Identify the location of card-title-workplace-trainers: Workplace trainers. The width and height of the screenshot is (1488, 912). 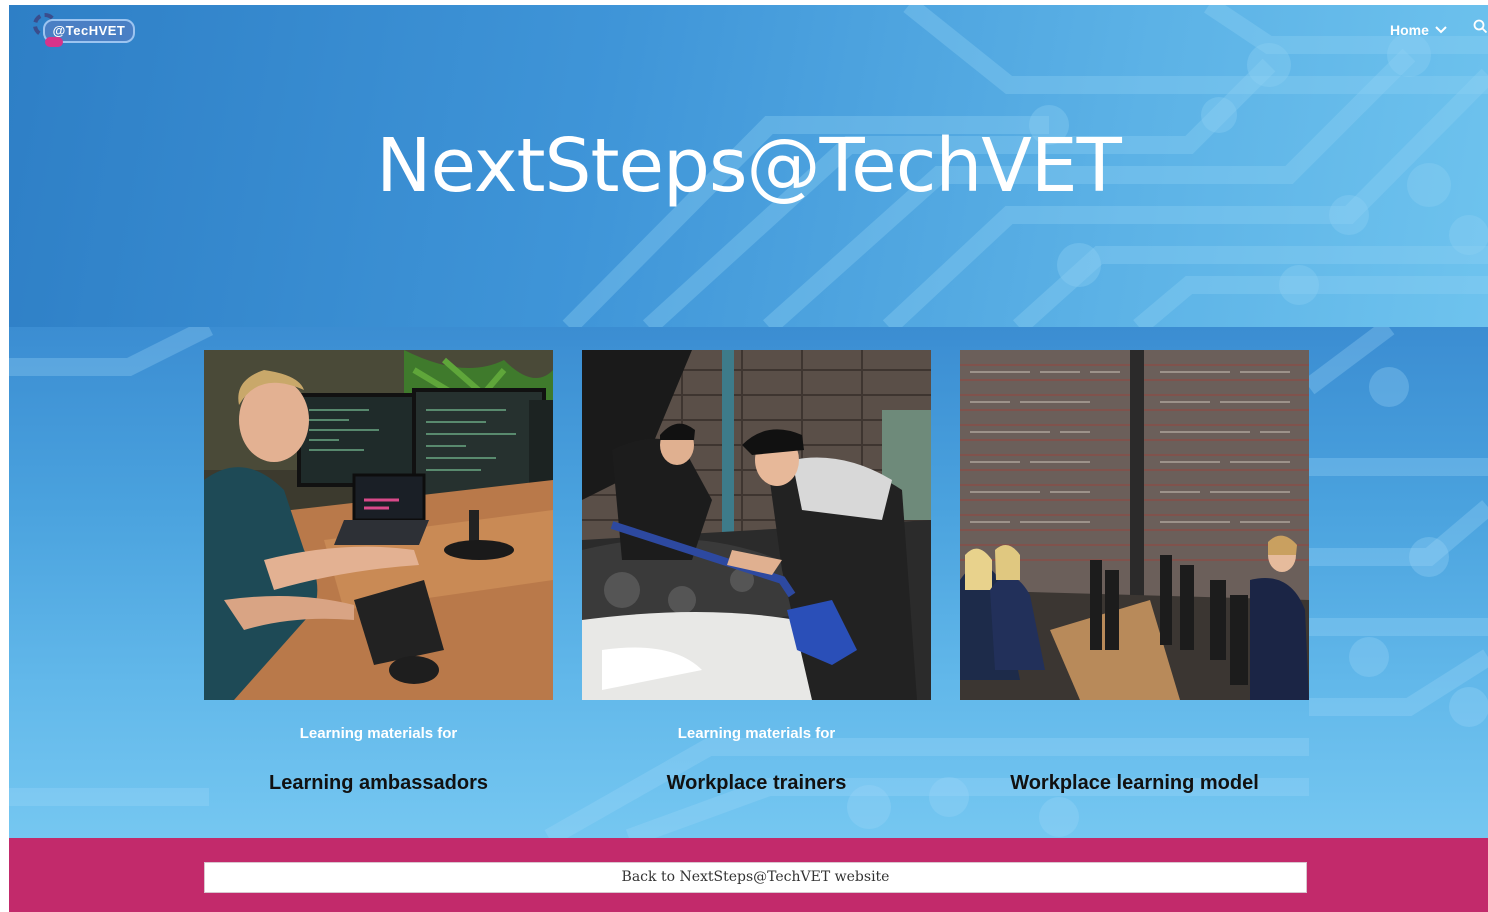
(756, 783).